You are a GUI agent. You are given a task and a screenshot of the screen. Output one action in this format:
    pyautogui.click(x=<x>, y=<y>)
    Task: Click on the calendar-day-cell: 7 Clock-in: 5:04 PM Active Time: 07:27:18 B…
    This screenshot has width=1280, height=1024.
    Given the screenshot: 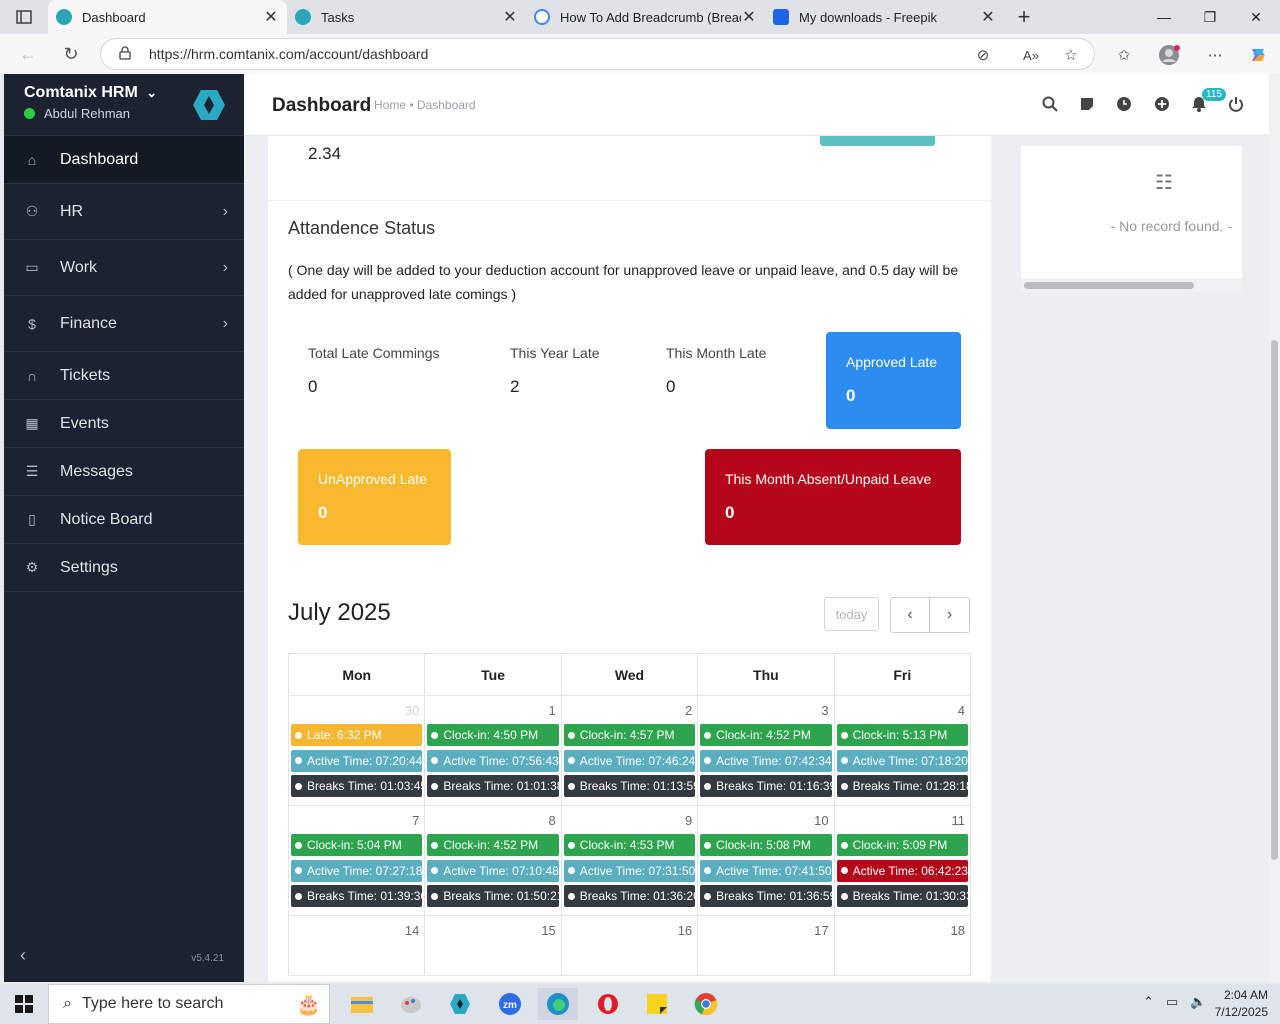 What is the action you would take?
    pyautogui.click(x=356, y=860)
    